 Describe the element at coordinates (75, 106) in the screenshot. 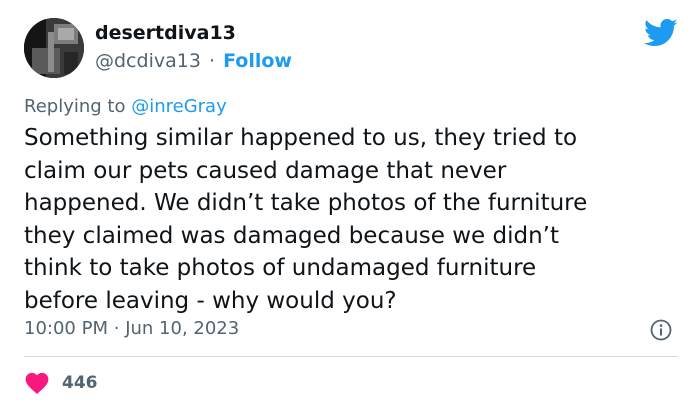

I see `replying-to-label: Replying to` at that location.